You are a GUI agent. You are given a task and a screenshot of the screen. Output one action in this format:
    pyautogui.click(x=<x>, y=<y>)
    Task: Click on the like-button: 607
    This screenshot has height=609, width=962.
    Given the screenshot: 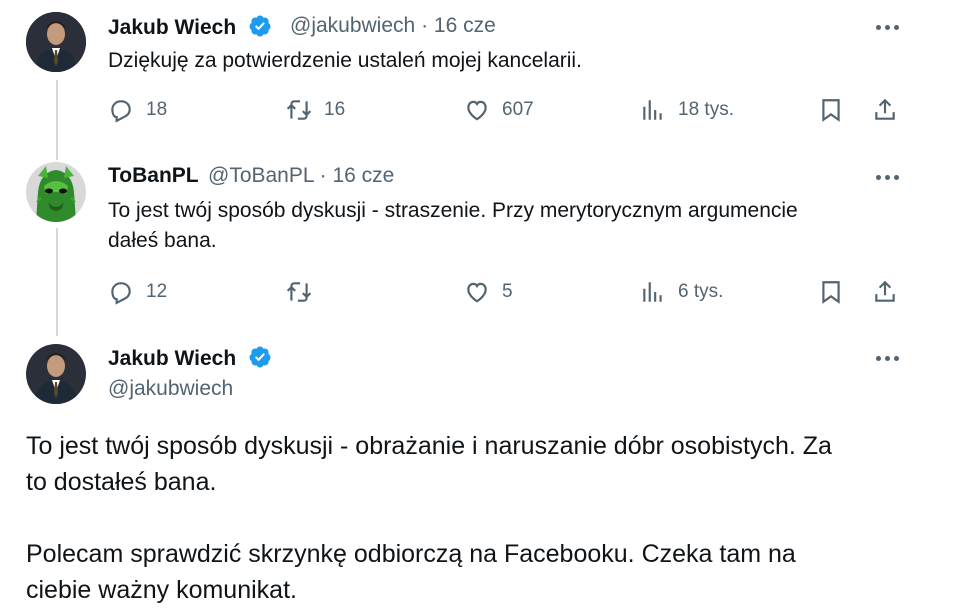 What is the action you would take?
    pyautogui.click(x=499, y=110)
    